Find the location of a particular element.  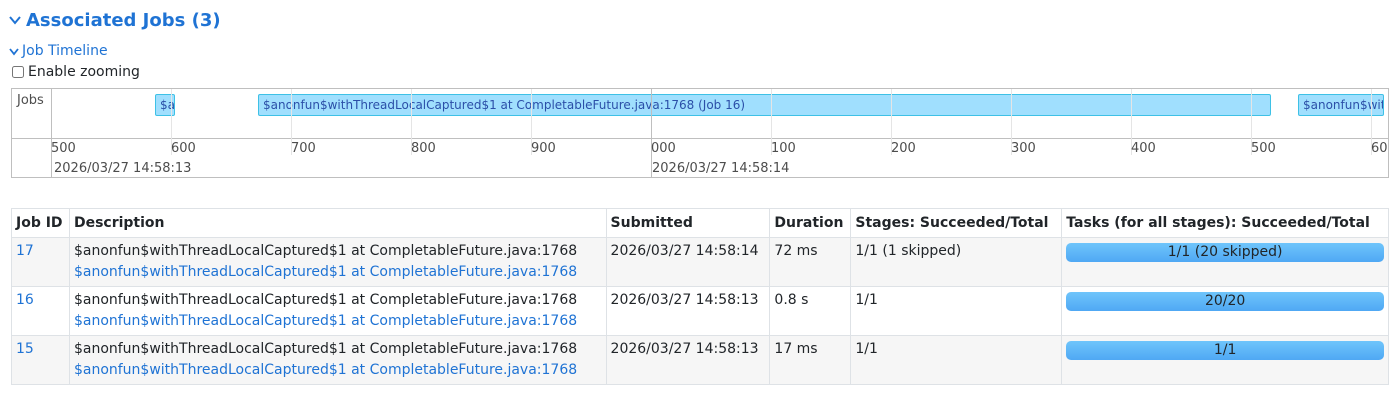

timeline-tick-label: 900 is located at coordinates (543, 148).